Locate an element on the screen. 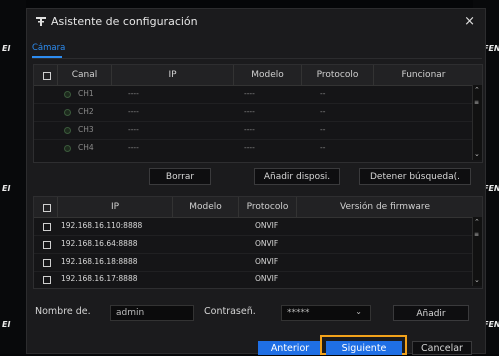 The height and width of the screenshot is (356, 499). stop-search-button: Detener búsqueda(. is located at coordinates (415, 176).